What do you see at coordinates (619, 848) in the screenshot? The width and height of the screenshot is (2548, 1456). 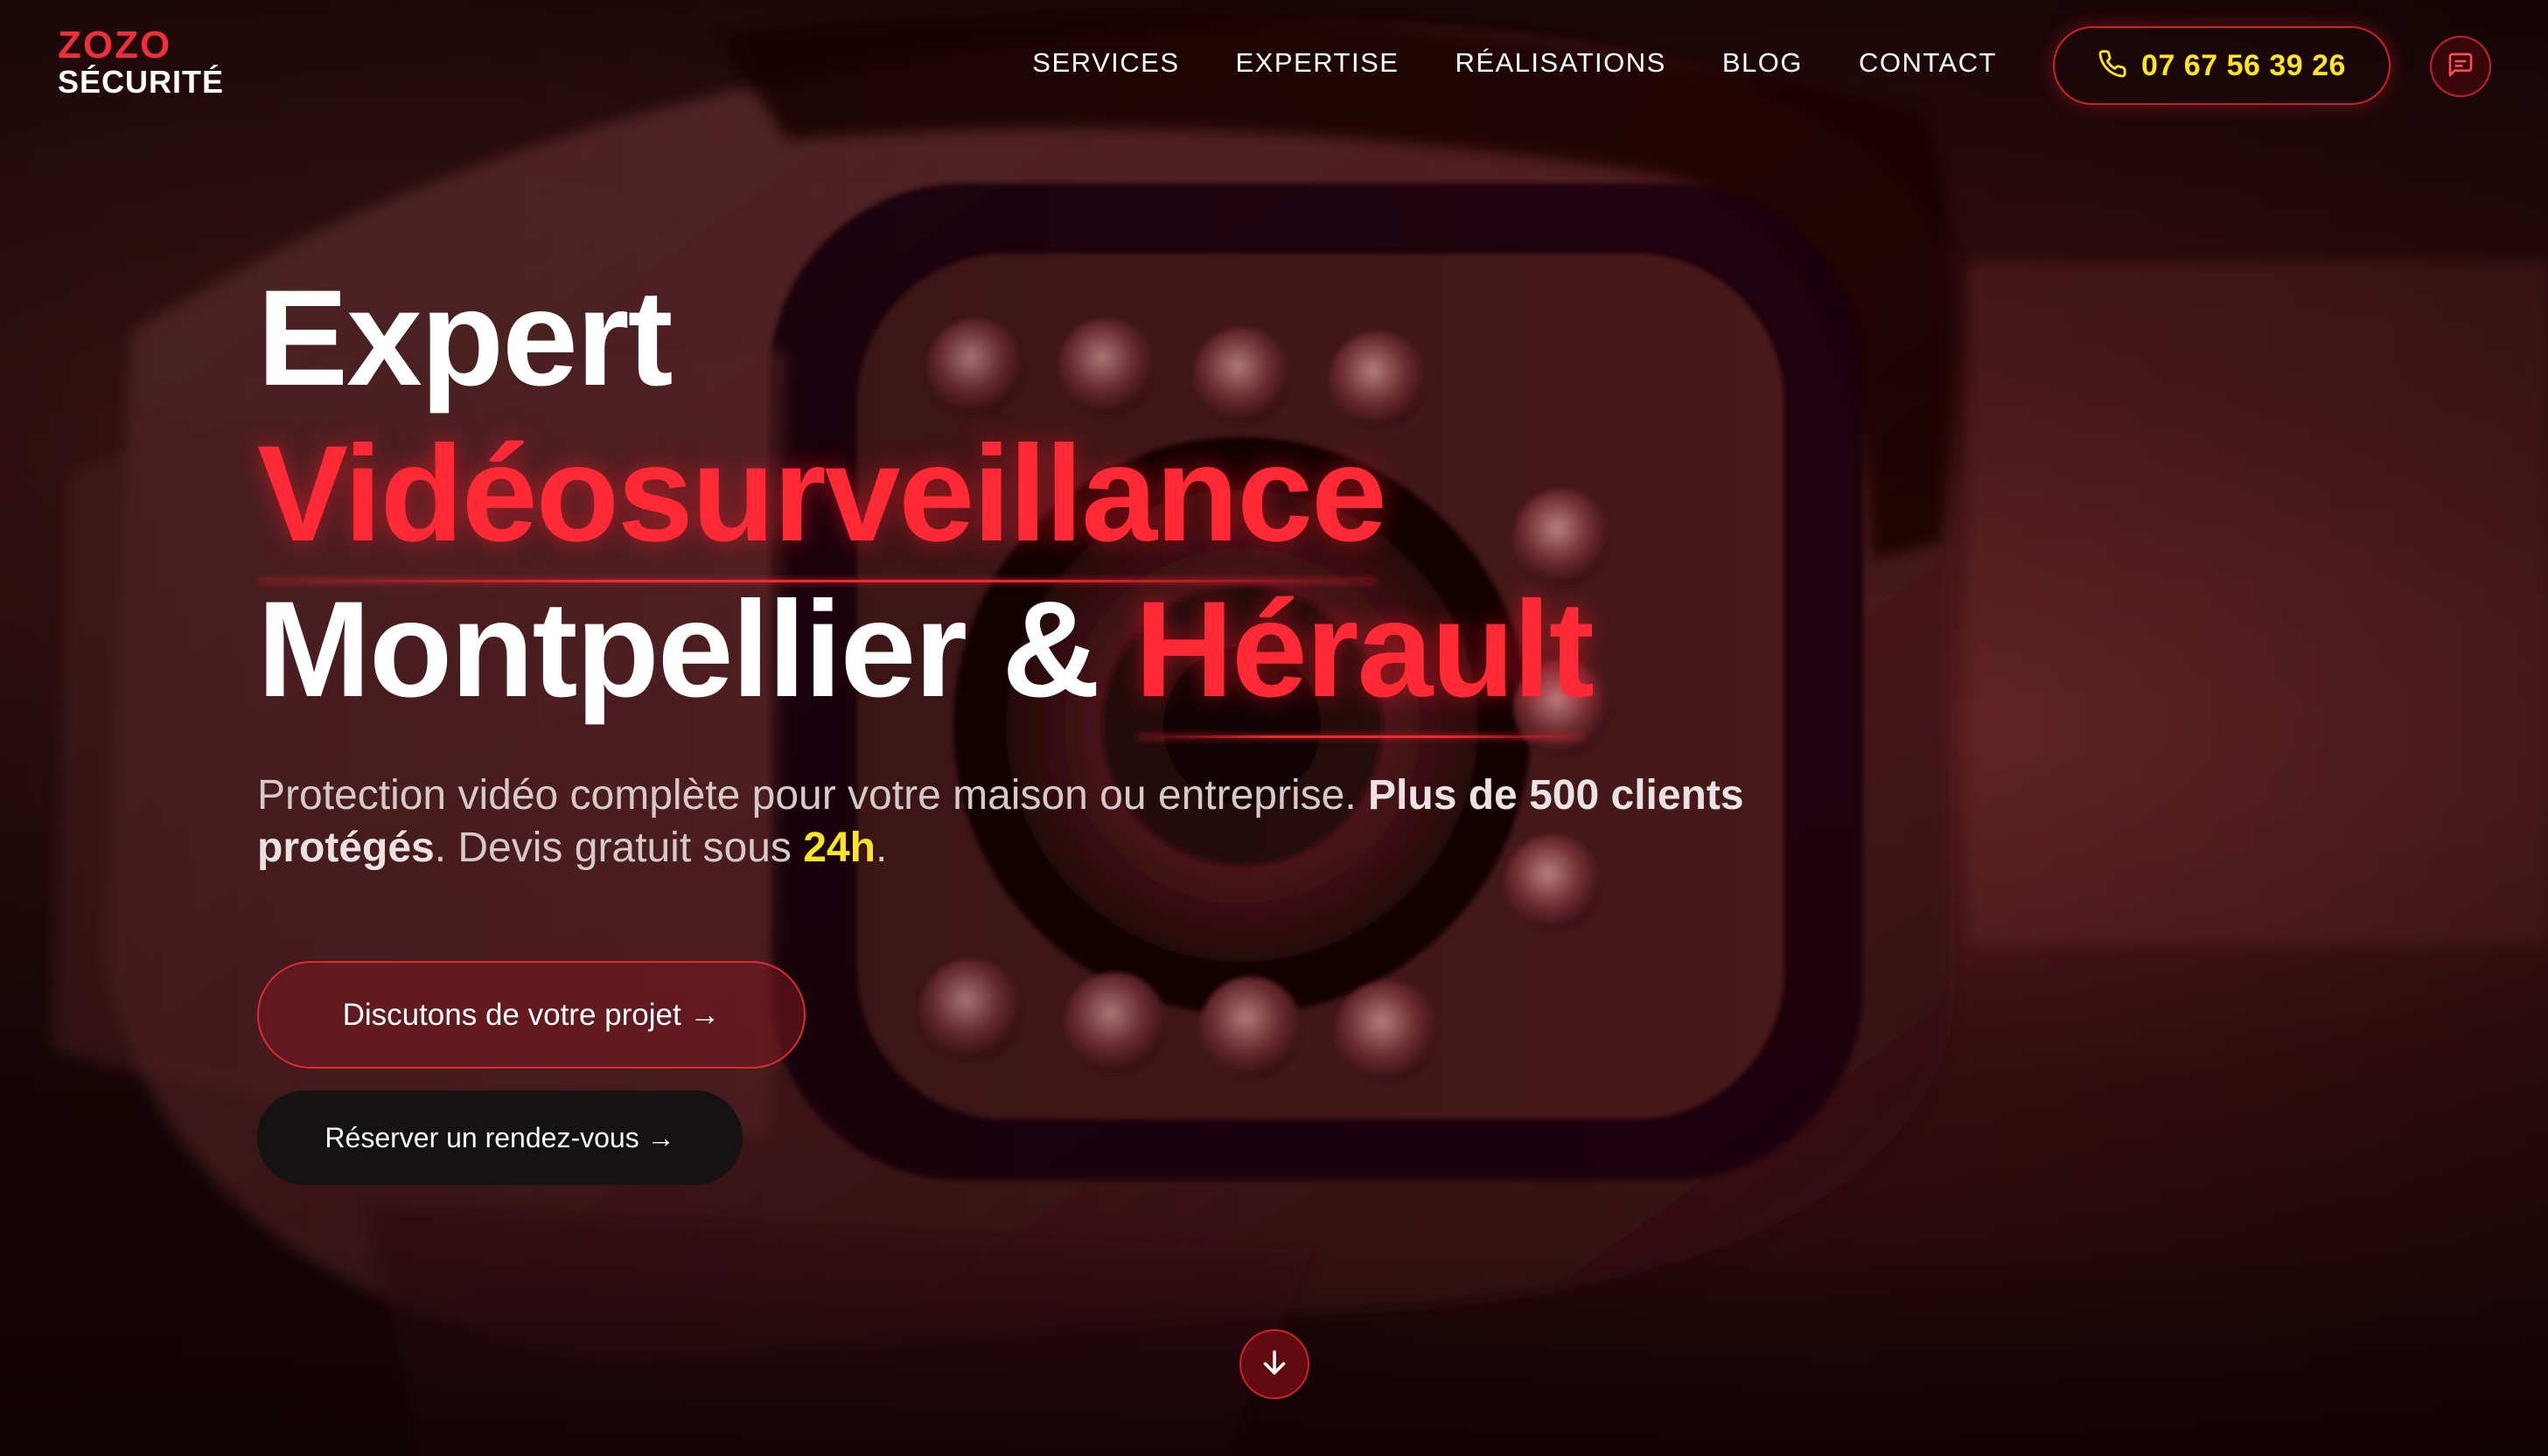 I see `hero-subtitle-part2: . Devis gratuit sous` at bounding box center [619, 848].